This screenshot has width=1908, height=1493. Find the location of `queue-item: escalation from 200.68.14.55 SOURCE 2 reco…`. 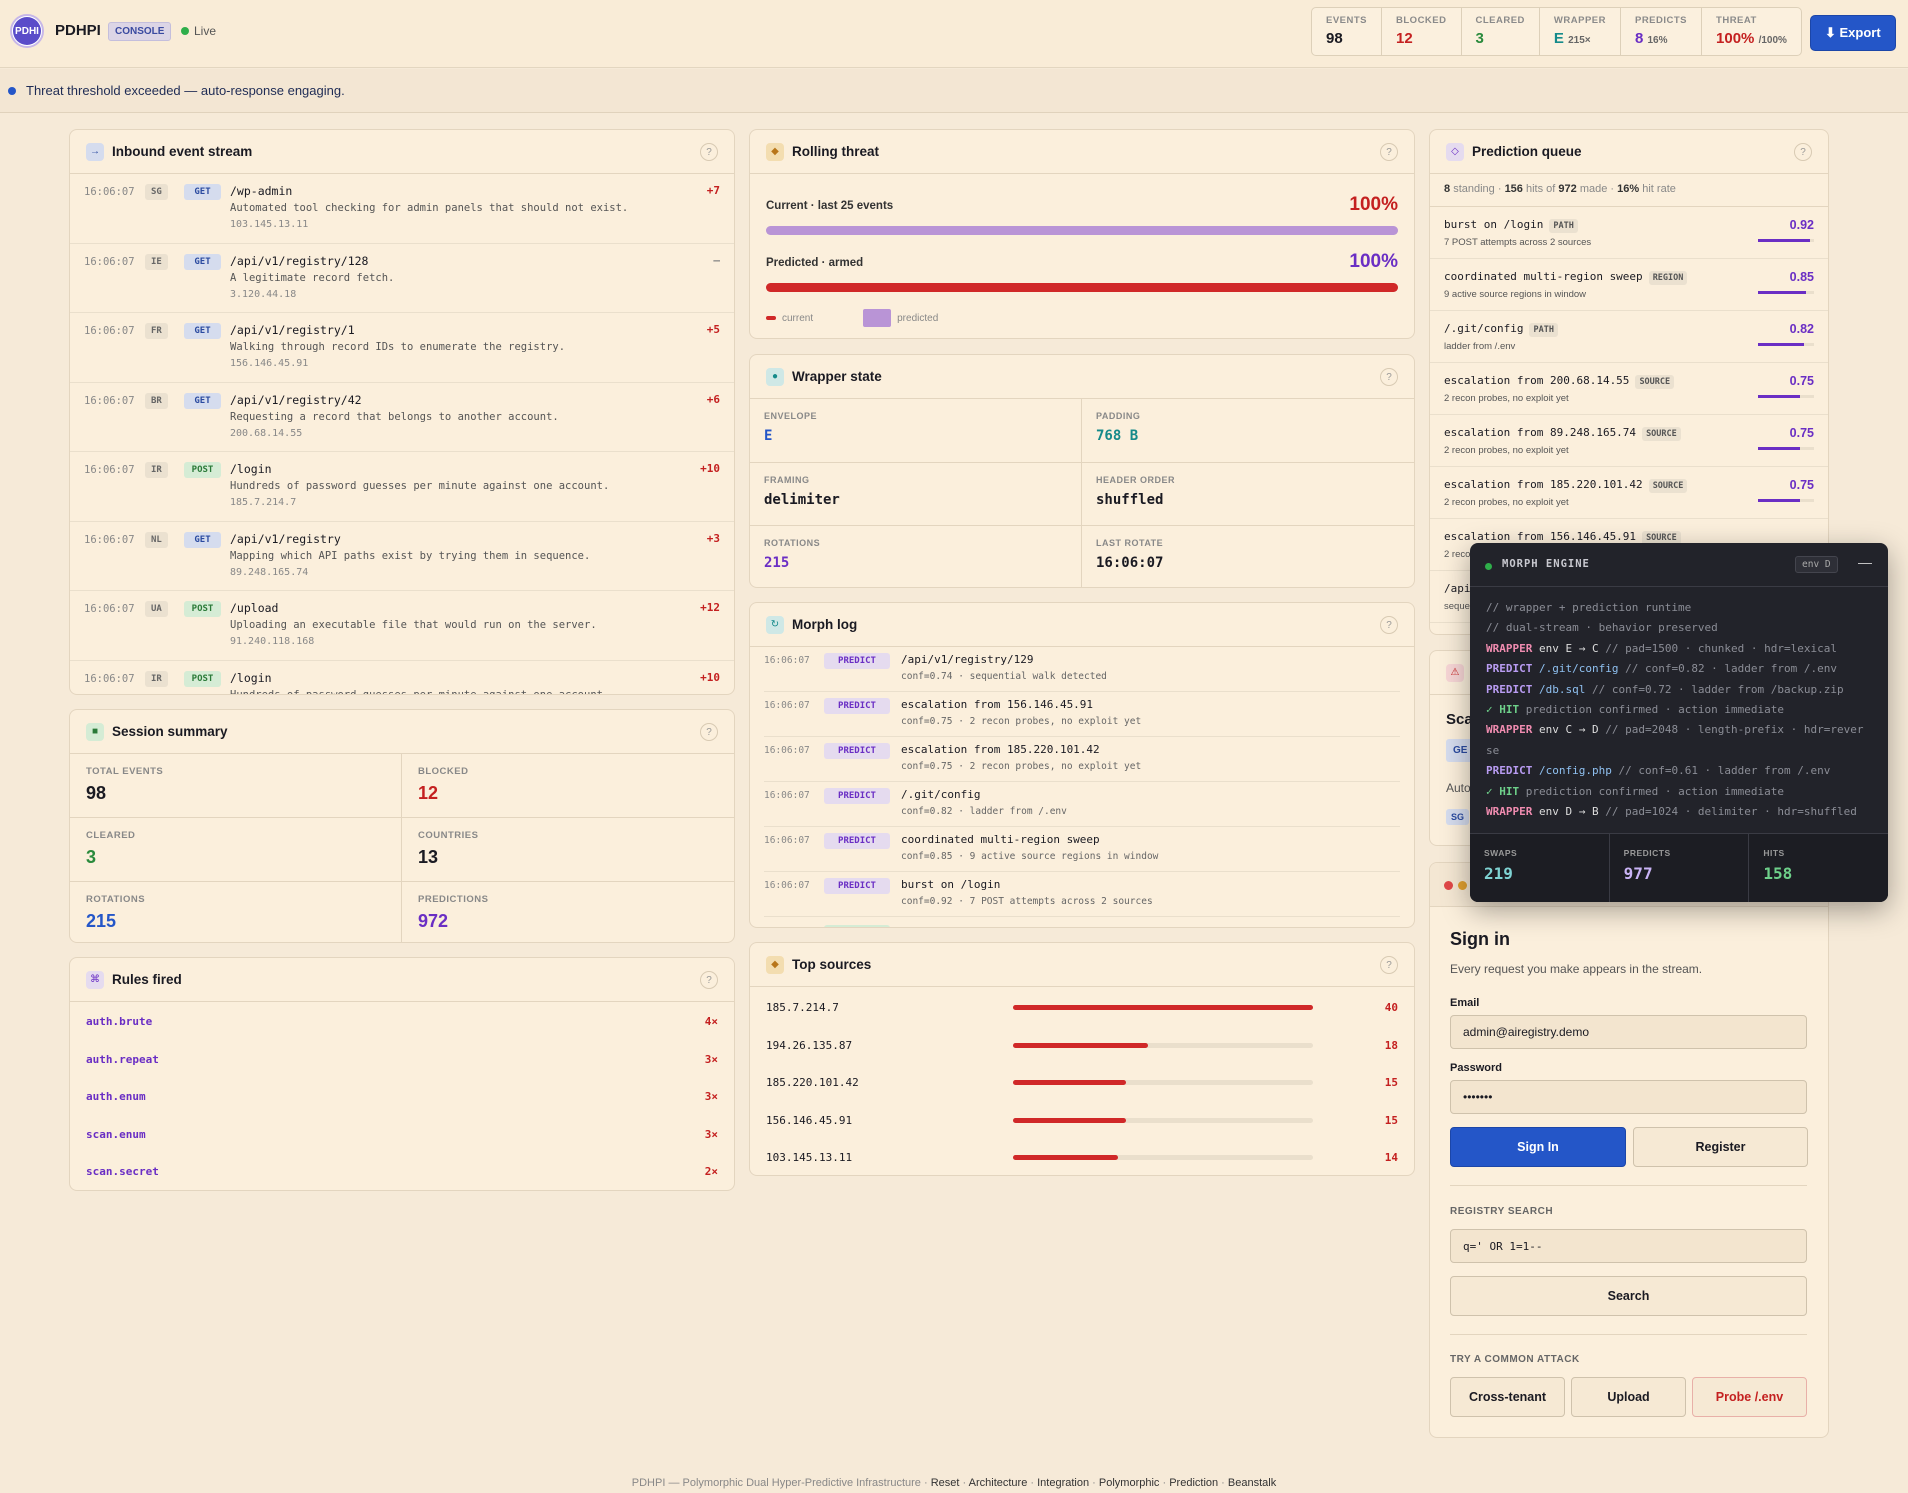

queue-item: escalation from 200.68.14.55 SOURCE 2 reco… is located at coordinates (1629, 389).